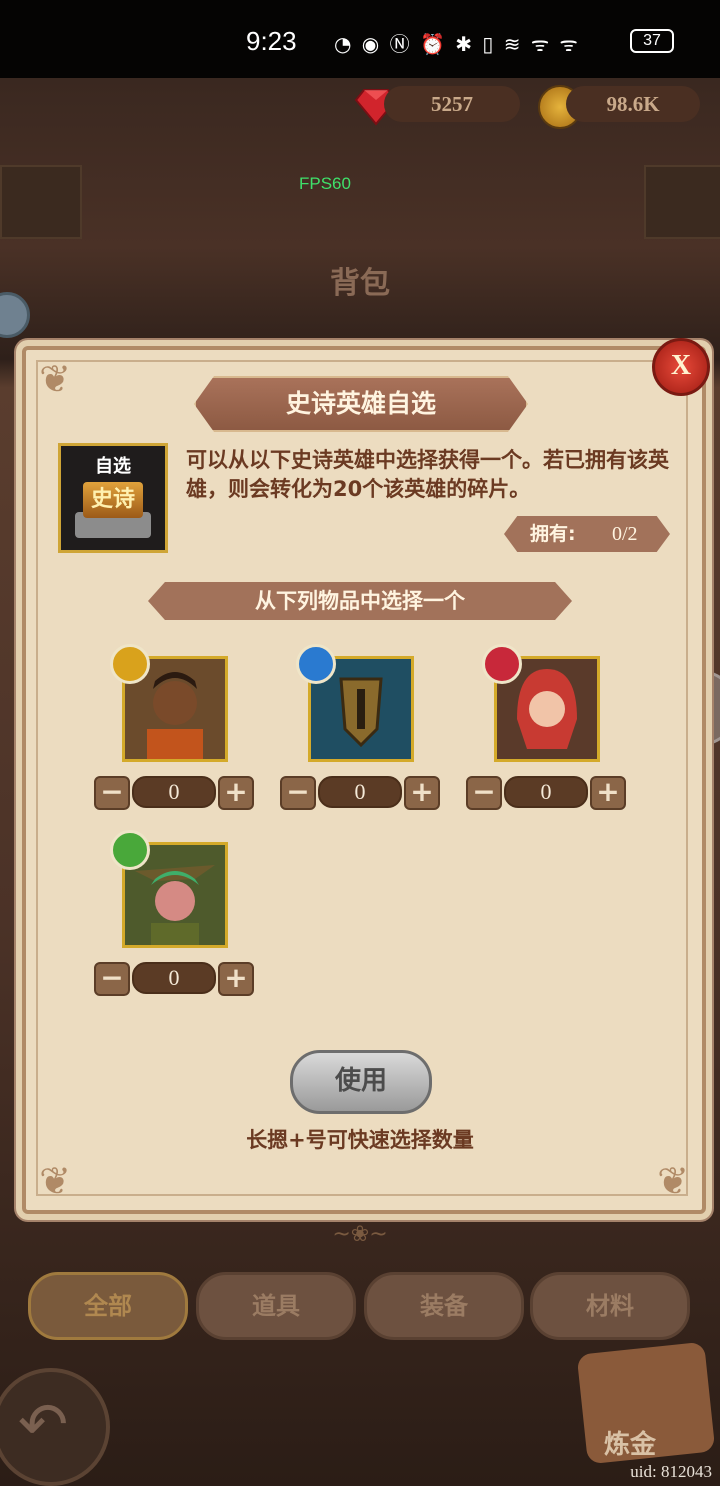 The image size is (720, 1486). Describe the element at coordinates (608, 793) in the screenshot. I see `hero-3-plus-button: +` at that location.